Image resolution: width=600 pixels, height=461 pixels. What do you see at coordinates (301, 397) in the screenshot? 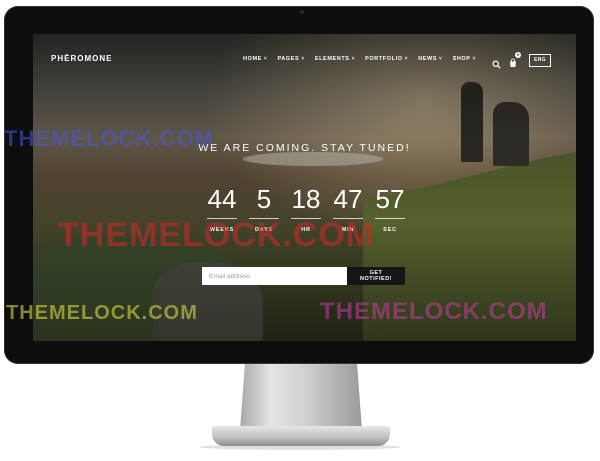
I see `monitor-stand-neck` at bounding box center [301, 397].